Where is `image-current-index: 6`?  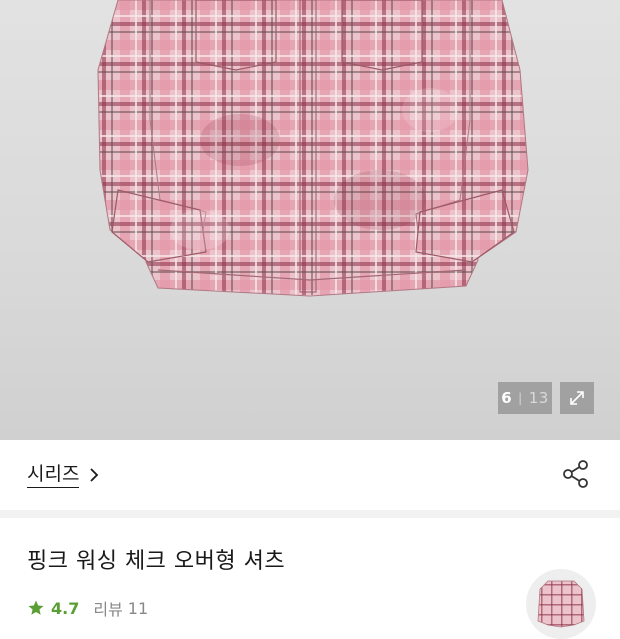 image-current-index: 6 is located at coordinates (507, 398).